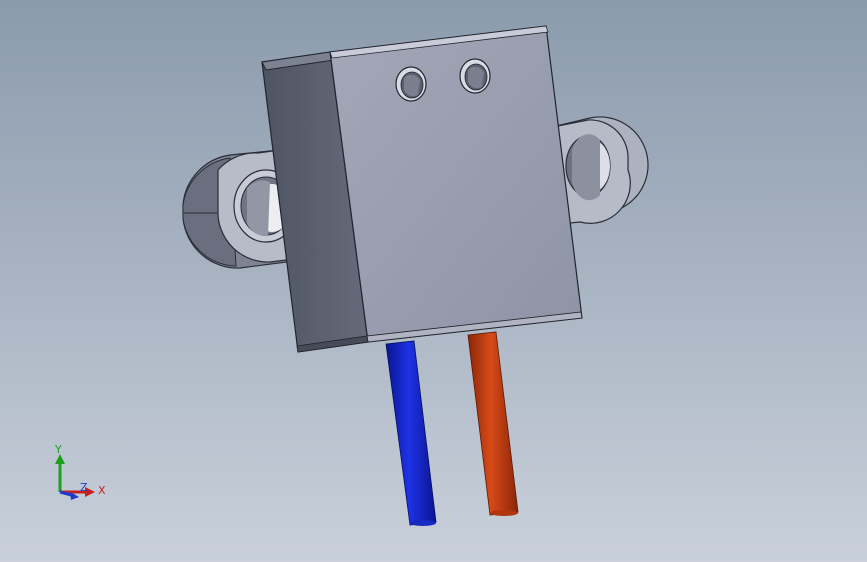 The image size is (867, 562). What do you see at coordinates (84, 487) in the screenshot?
I see `z-axis-label: Z` at bounding box center [84, 487].